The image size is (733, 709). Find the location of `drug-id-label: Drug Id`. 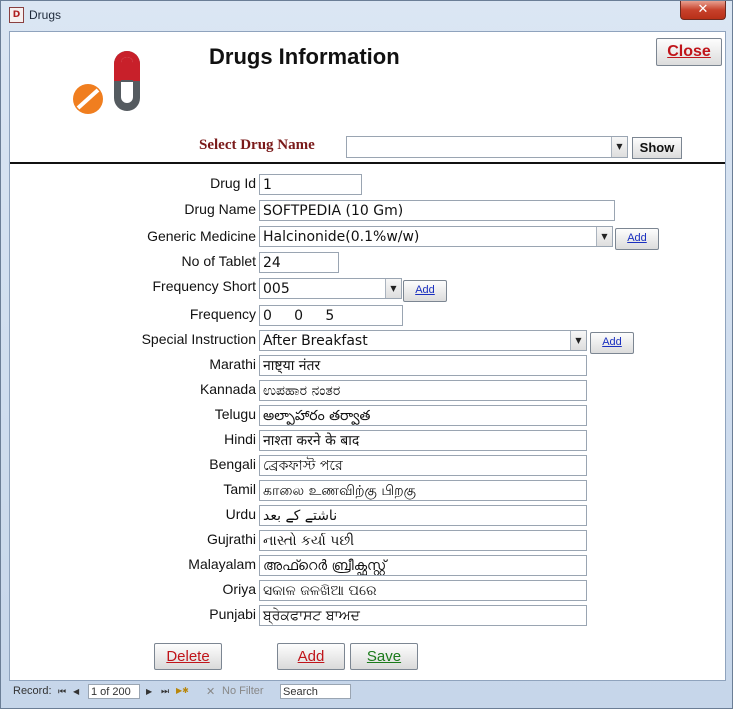

drug-id-label: Drug Id is located at coordinates (233, 183).